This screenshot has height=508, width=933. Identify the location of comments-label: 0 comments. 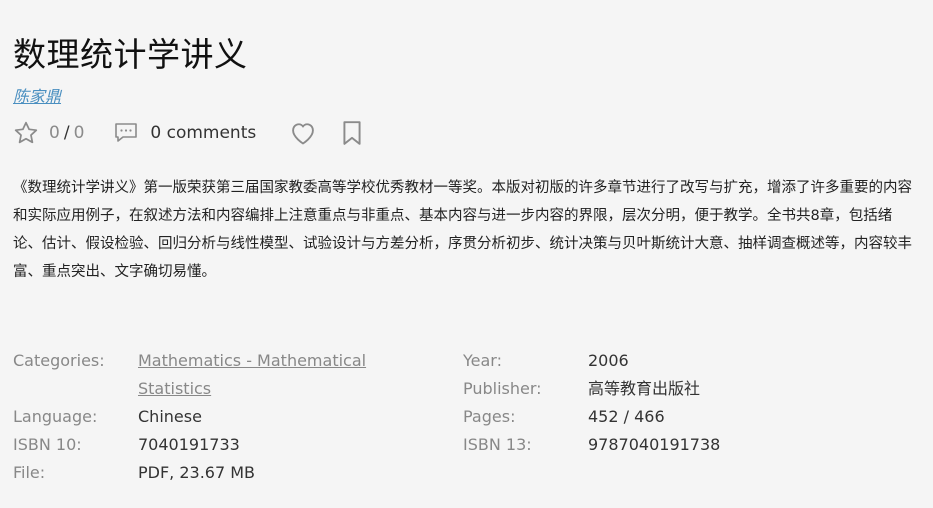
(203, 133).